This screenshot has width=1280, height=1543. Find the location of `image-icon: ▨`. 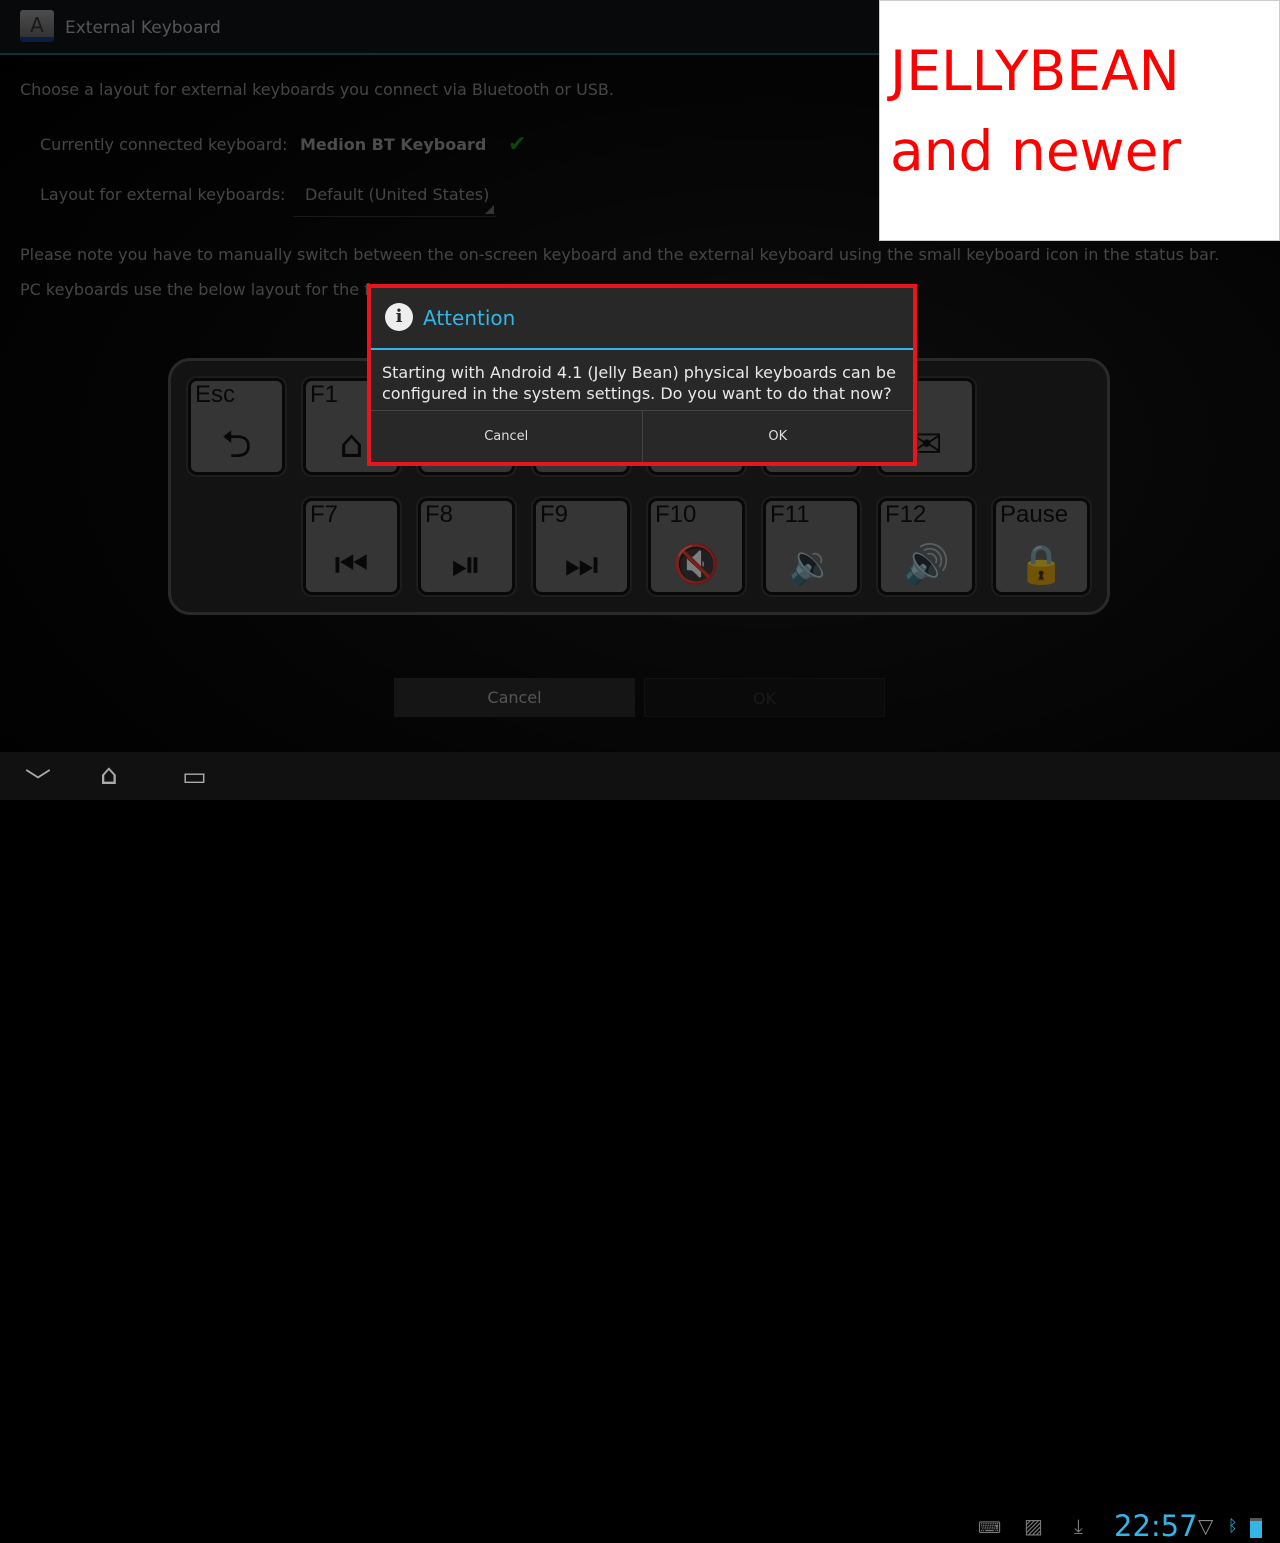

image-icon: ▨ is located at coordinates (1033, 1526).